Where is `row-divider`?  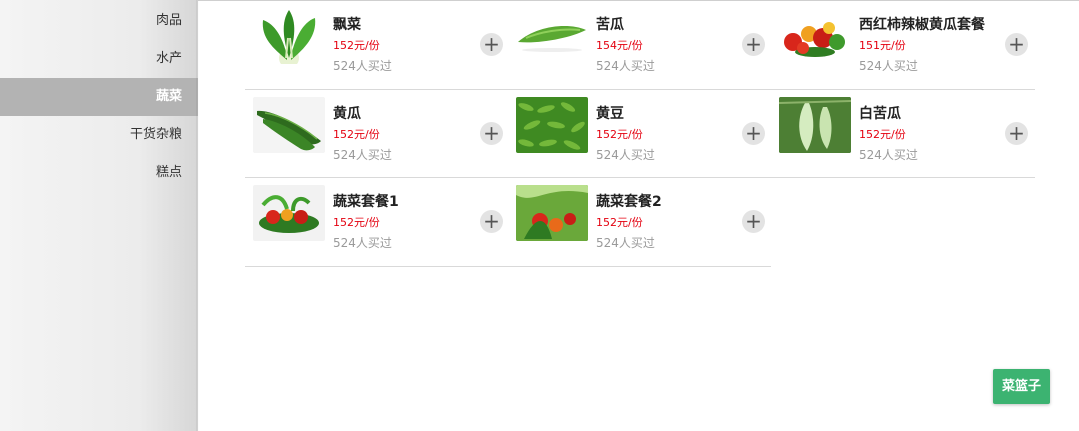 row-divider is located at coordinates (508, 266).